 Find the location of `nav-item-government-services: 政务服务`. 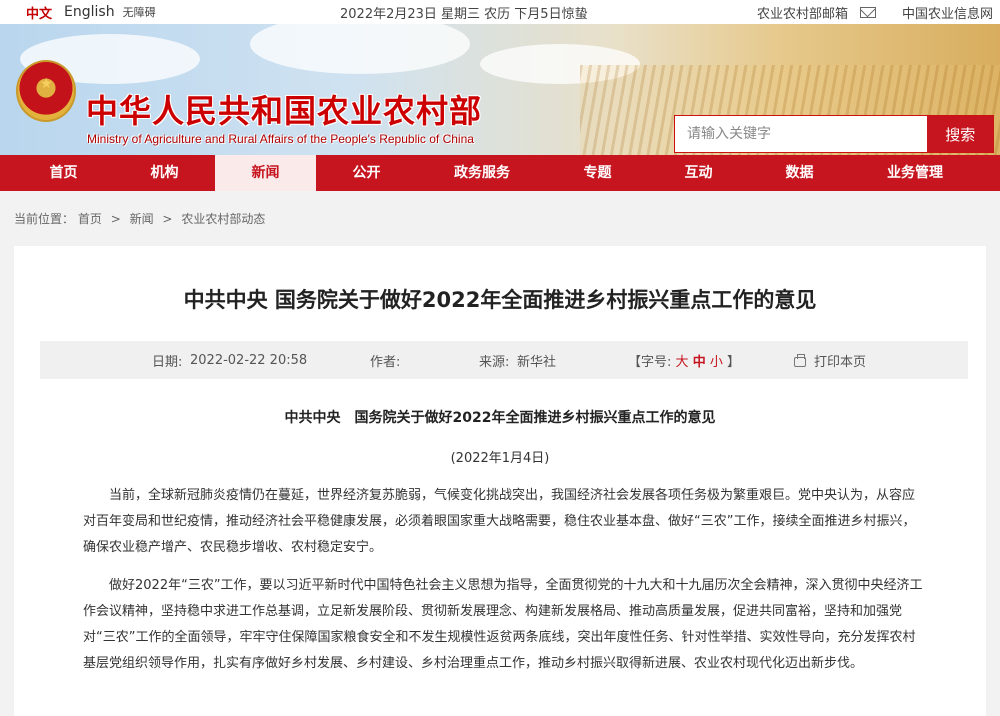

nav-item-government-services: 政务服务 is located at coordinates (482, 173).